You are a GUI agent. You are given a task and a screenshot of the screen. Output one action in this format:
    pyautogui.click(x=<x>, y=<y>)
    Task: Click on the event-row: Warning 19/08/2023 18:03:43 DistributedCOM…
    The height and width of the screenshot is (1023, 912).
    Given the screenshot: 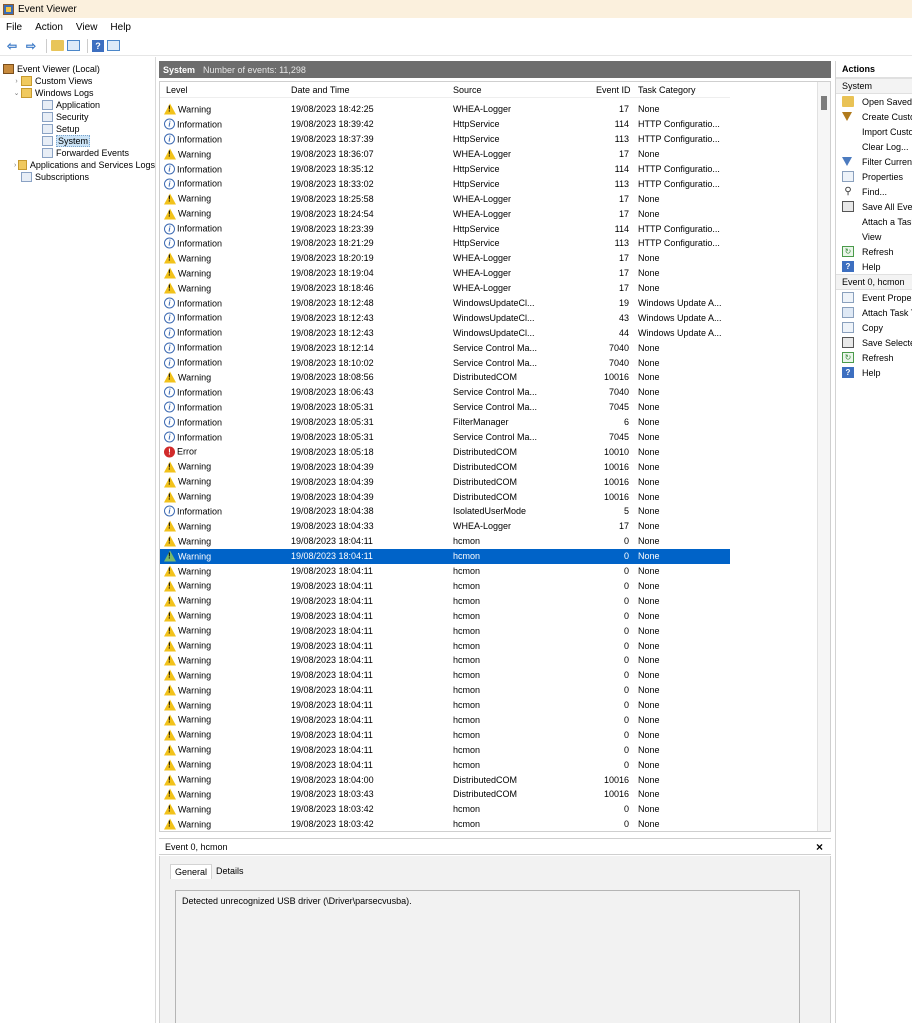 What is the action you would take?
    pyautogui.click(x=445, y=794)
    